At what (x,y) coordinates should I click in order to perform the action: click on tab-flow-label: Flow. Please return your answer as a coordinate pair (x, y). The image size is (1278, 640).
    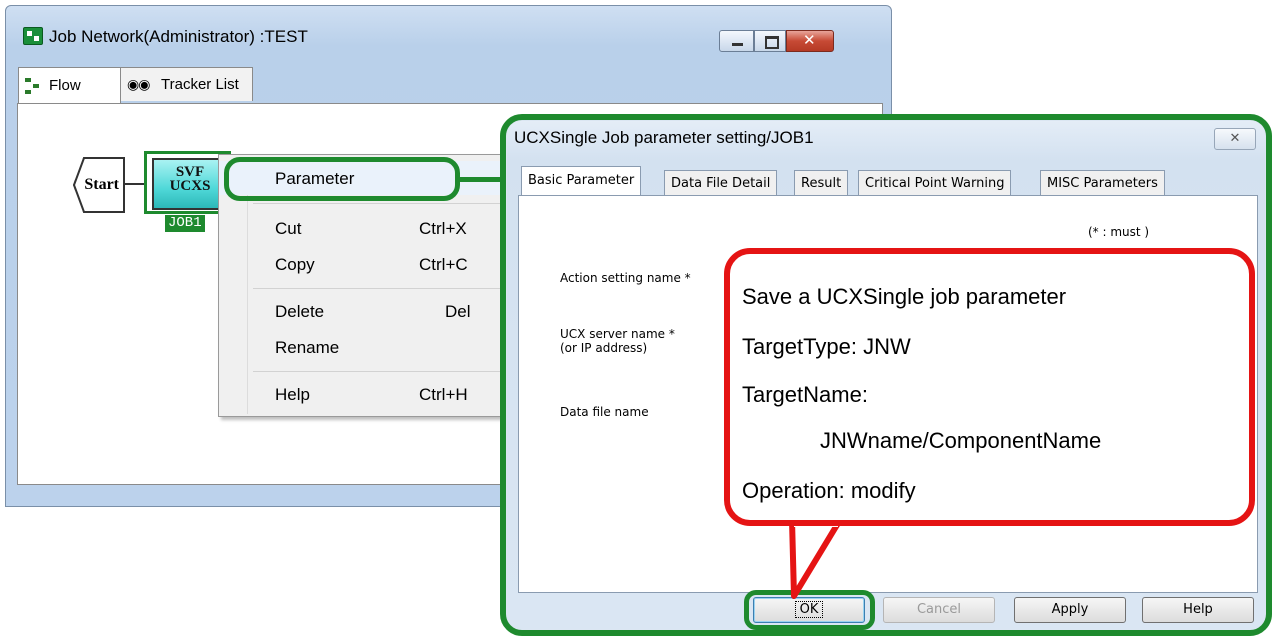
    Looking at the image, I should click on (65, 85).